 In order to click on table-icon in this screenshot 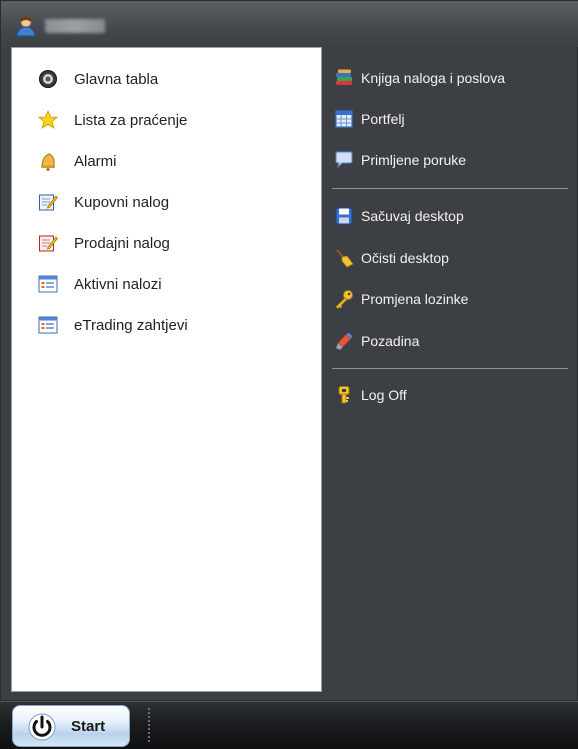, I will do `click(344, 119)`.